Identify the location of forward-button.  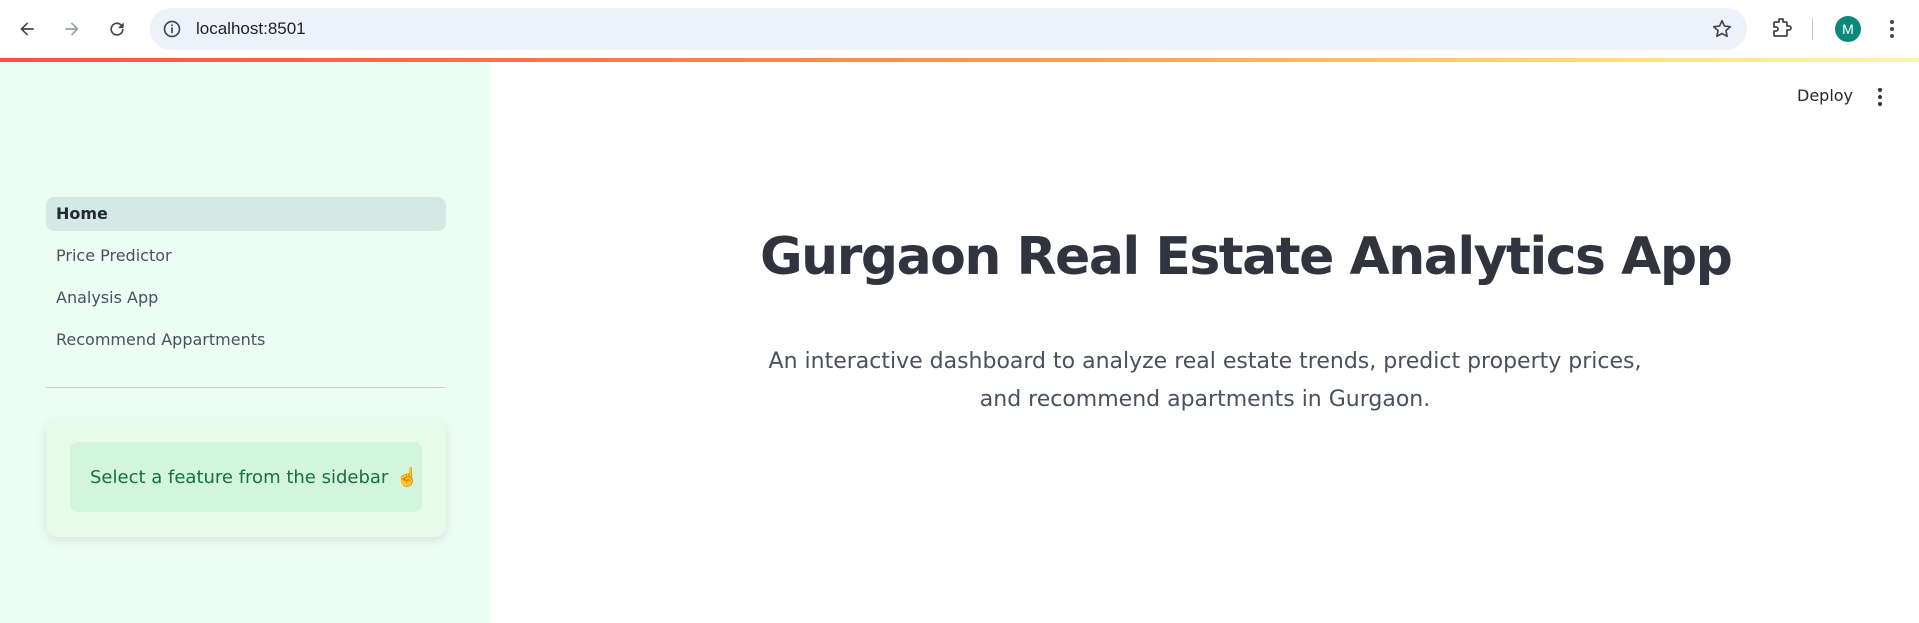
(72, 29).